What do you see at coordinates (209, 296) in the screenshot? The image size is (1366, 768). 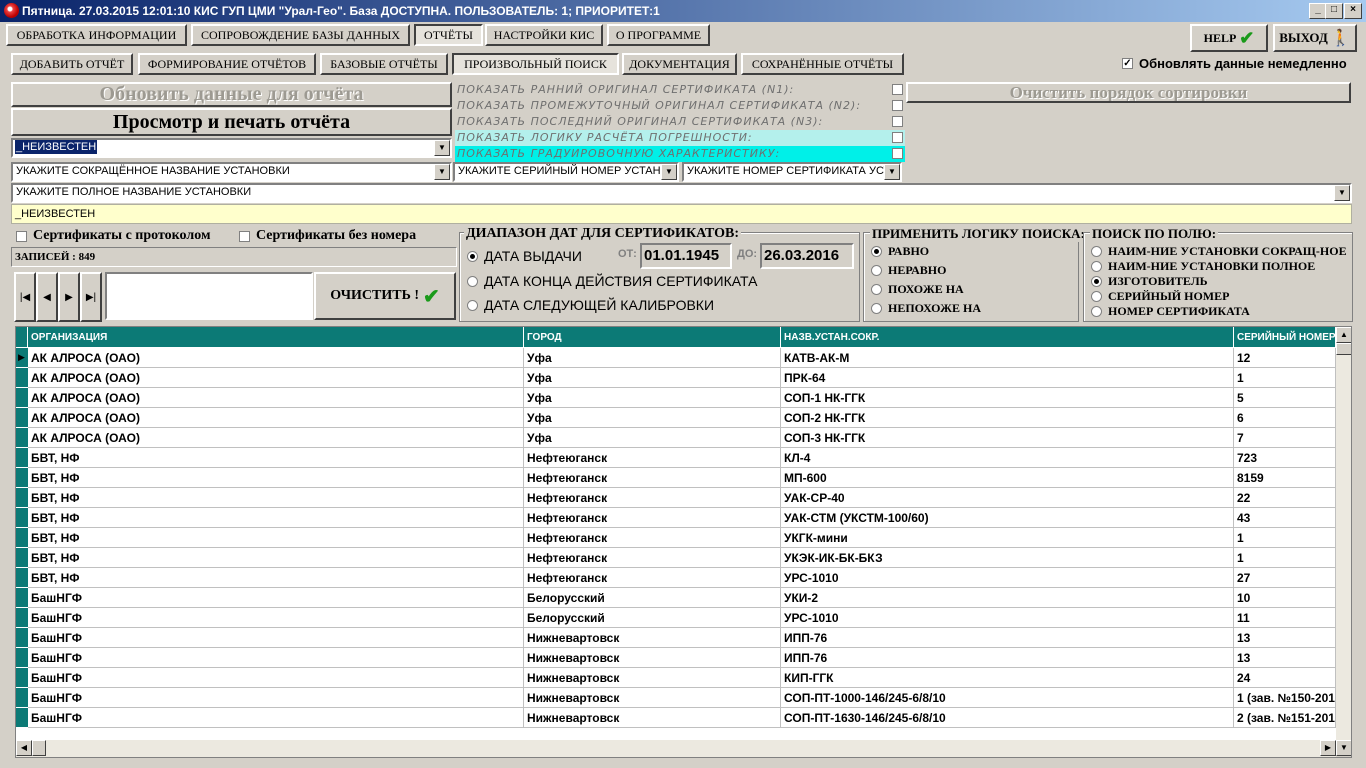 I see `search-input` at bounding box center [209, 296].